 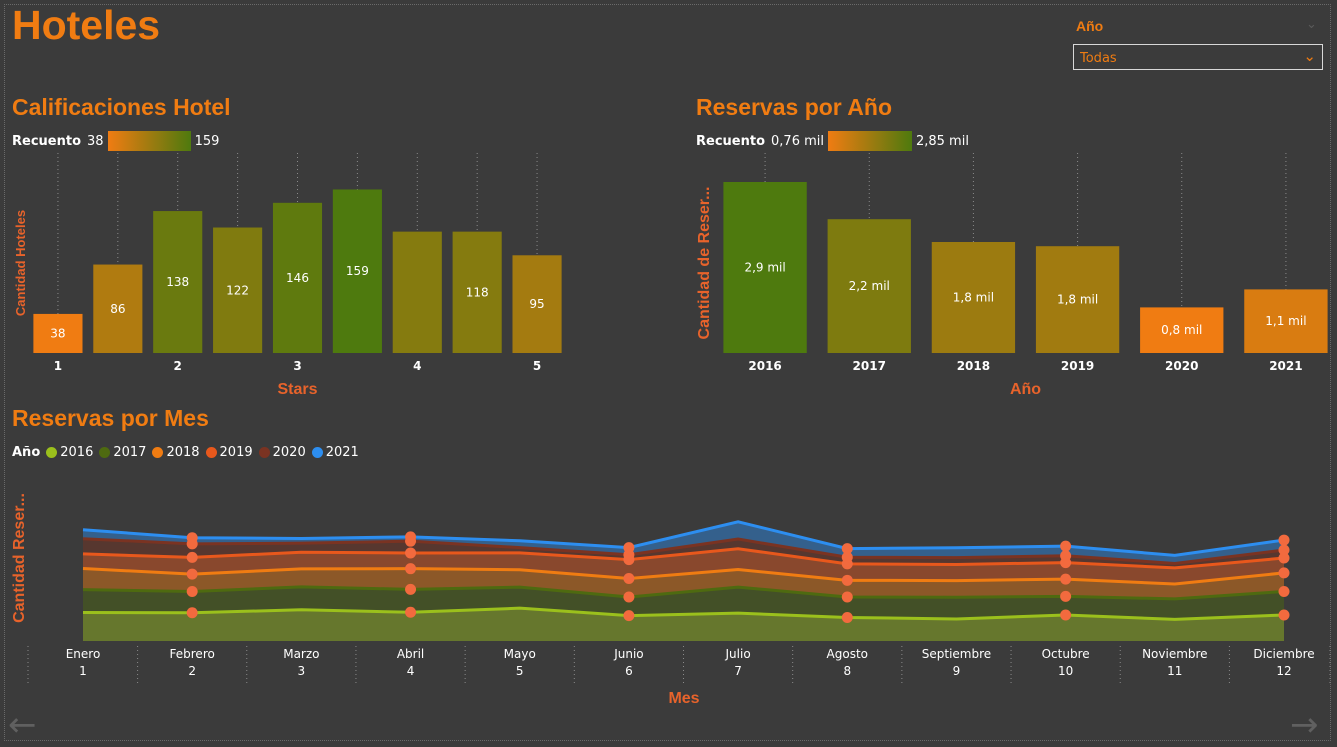 What do you see at coordinates (410, 654) in the screenshot?
I see `month-chart-tick-label: Abril` at bounding box center [410, 654].